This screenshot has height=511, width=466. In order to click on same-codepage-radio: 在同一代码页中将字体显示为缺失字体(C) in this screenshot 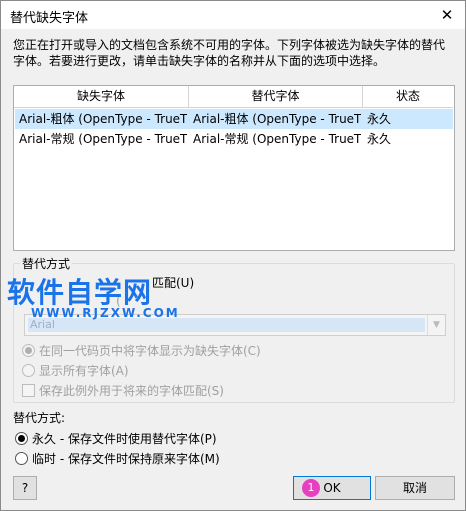, I will do `click(141, 350)`.